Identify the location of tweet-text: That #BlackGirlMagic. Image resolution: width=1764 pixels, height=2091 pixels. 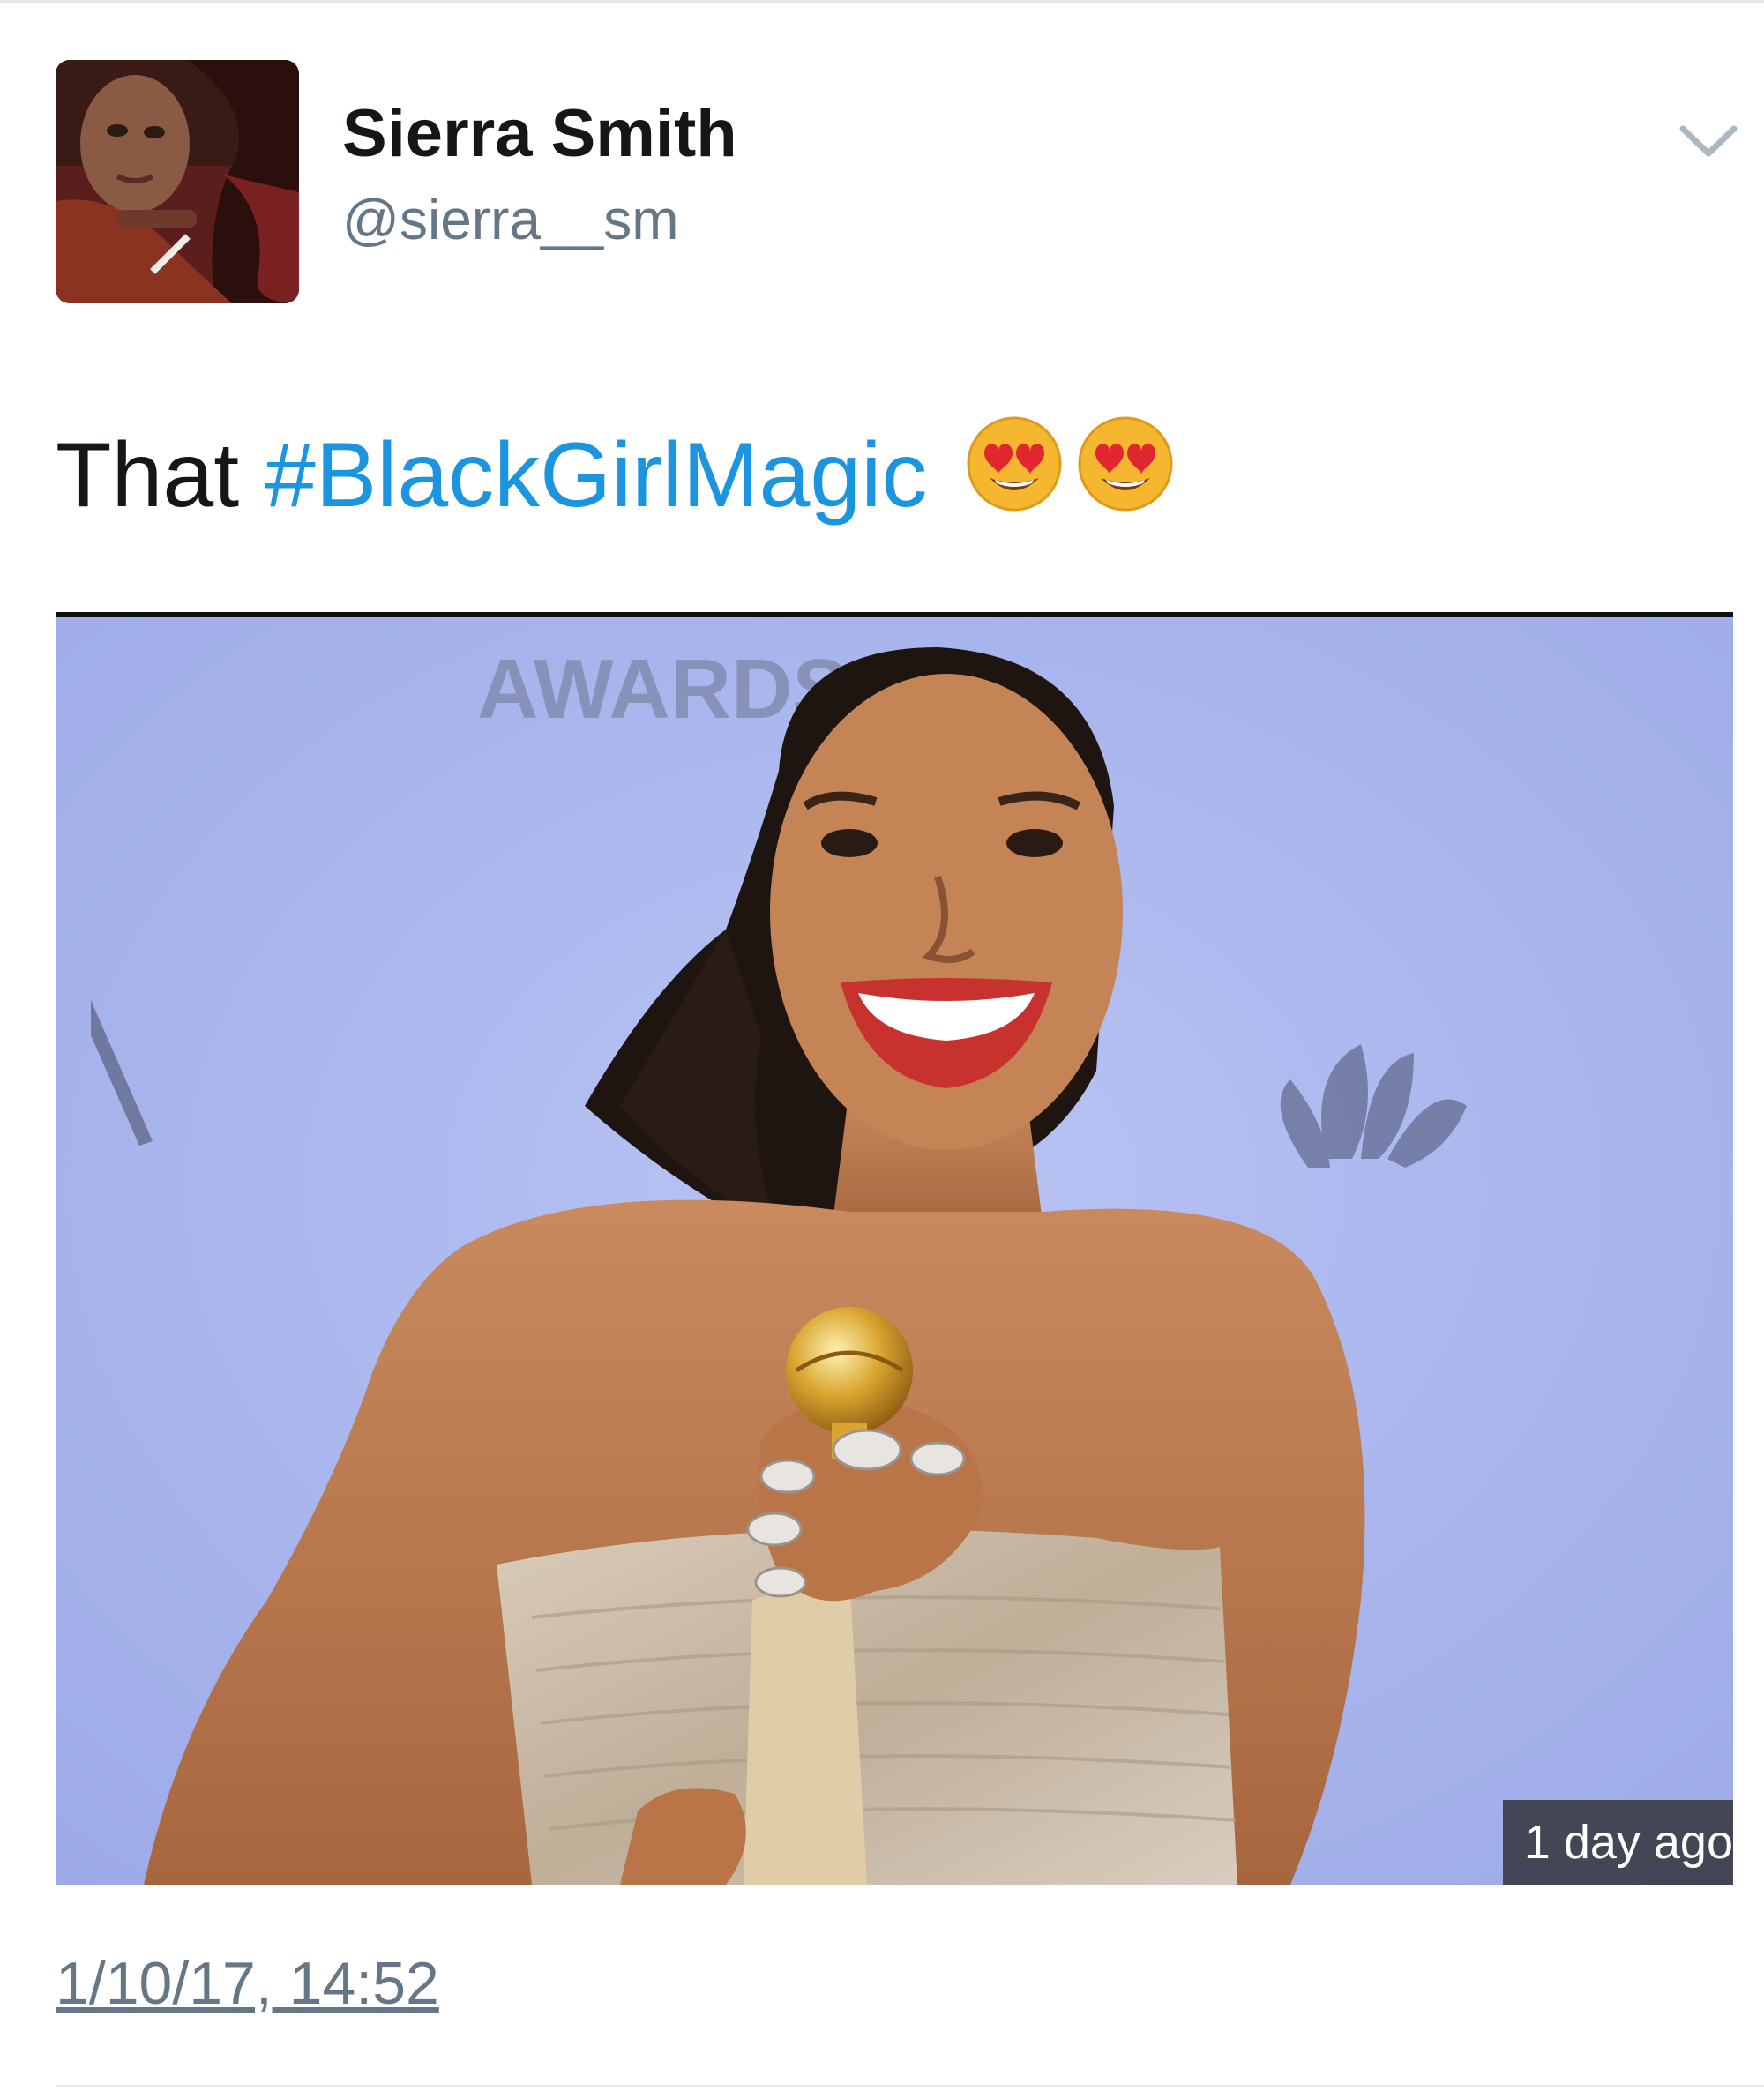
(615, 479).